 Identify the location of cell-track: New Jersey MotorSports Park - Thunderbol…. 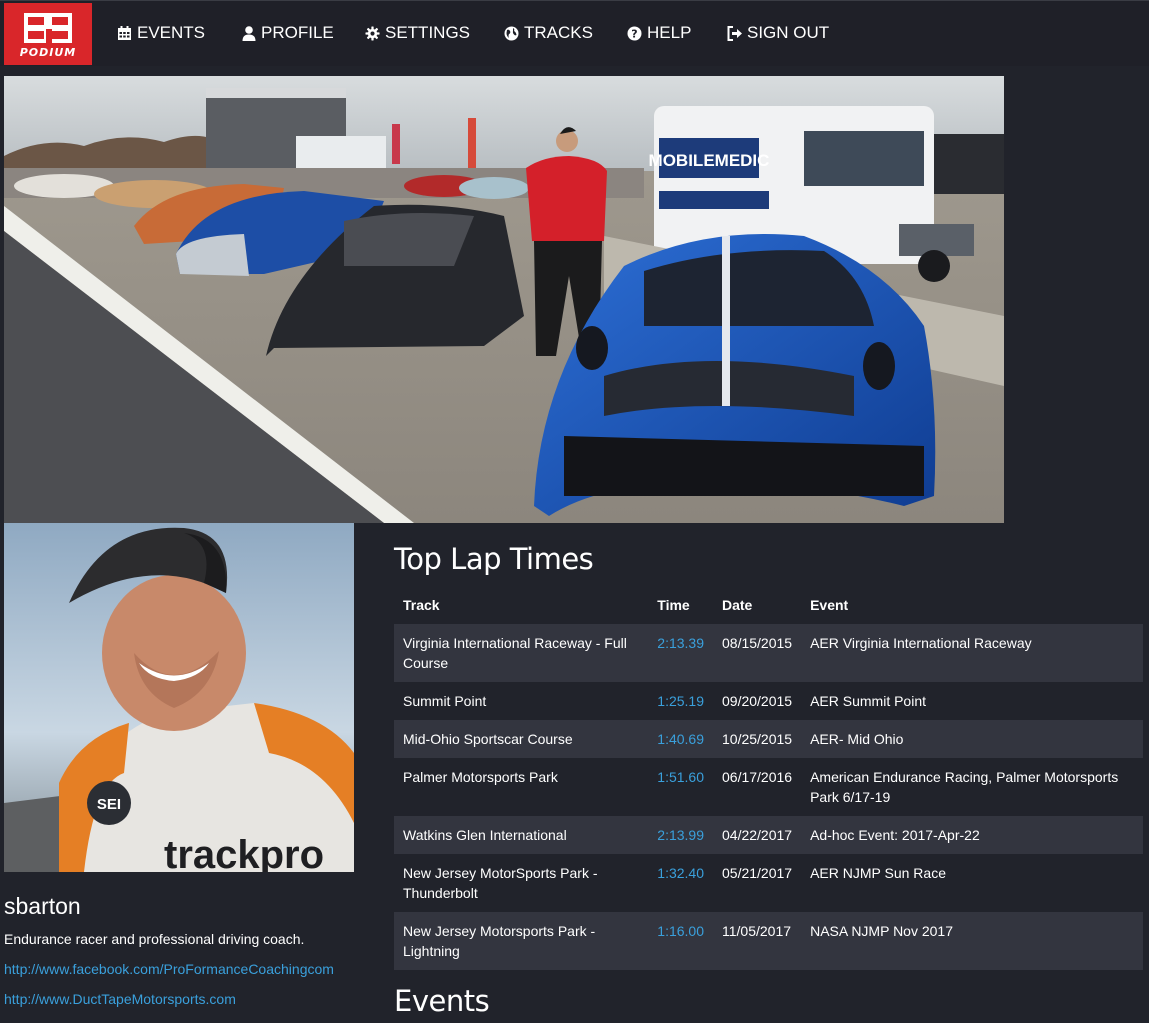
(500, 883).